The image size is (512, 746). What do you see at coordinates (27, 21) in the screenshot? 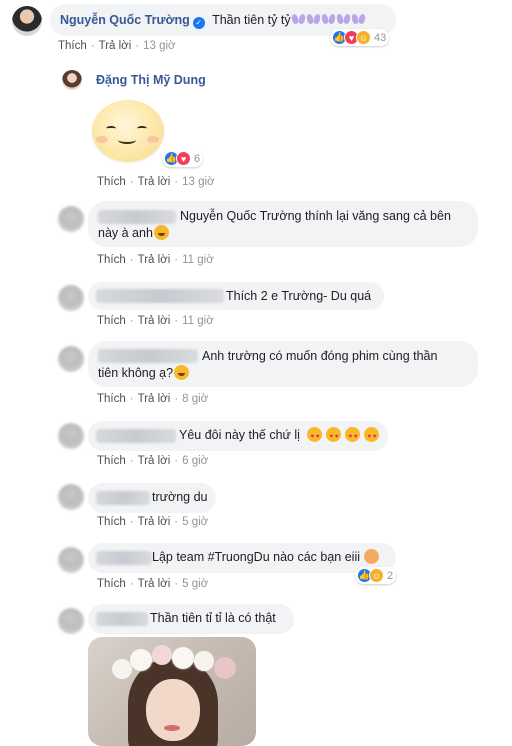
I see `author-avatar` at bounding box center [27, 21].